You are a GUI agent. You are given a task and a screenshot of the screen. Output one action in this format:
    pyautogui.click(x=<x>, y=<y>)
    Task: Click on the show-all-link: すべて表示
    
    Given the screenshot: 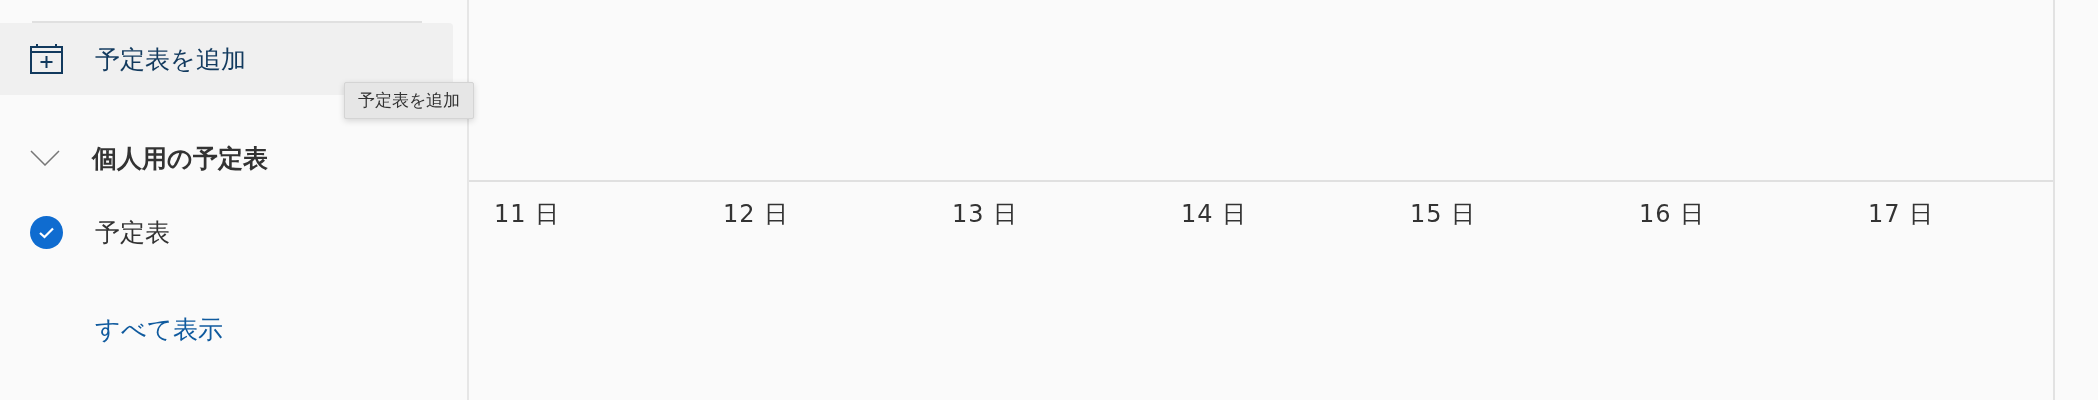 What is the action you would take?
    pyautogui.click(x=159, y=329)
    